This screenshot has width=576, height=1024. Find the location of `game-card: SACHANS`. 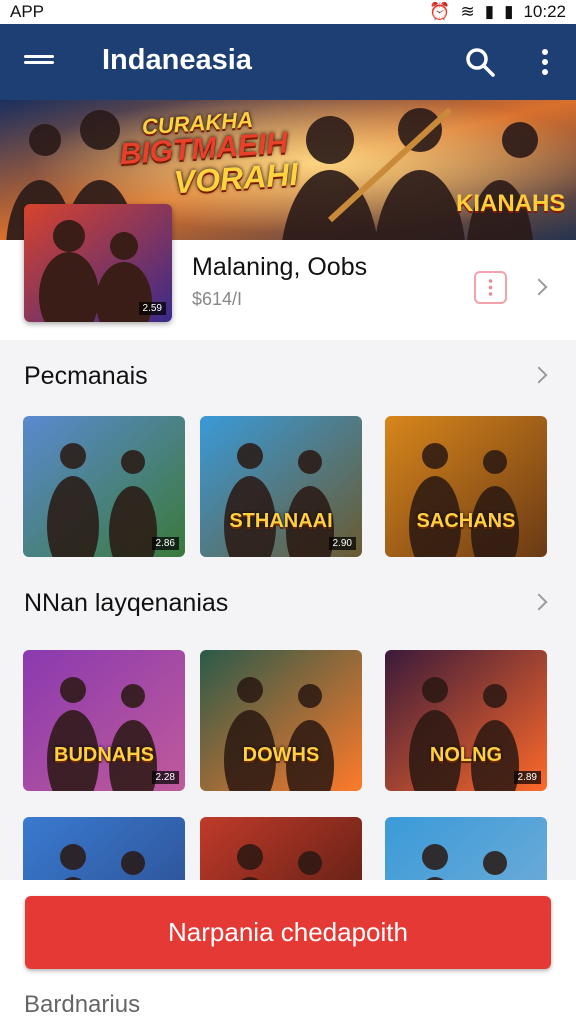

game-card: SACHANS is located at coordinates (466, 486).